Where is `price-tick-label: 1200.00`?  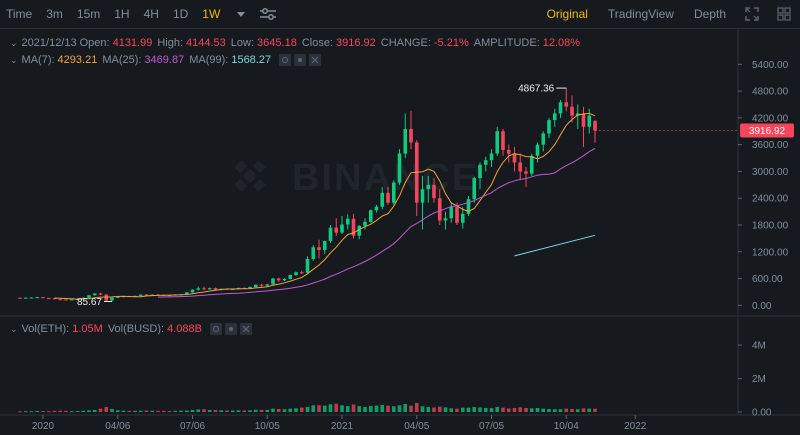
price-tick-label: 1200.00 is located at coordinates (770, 252).